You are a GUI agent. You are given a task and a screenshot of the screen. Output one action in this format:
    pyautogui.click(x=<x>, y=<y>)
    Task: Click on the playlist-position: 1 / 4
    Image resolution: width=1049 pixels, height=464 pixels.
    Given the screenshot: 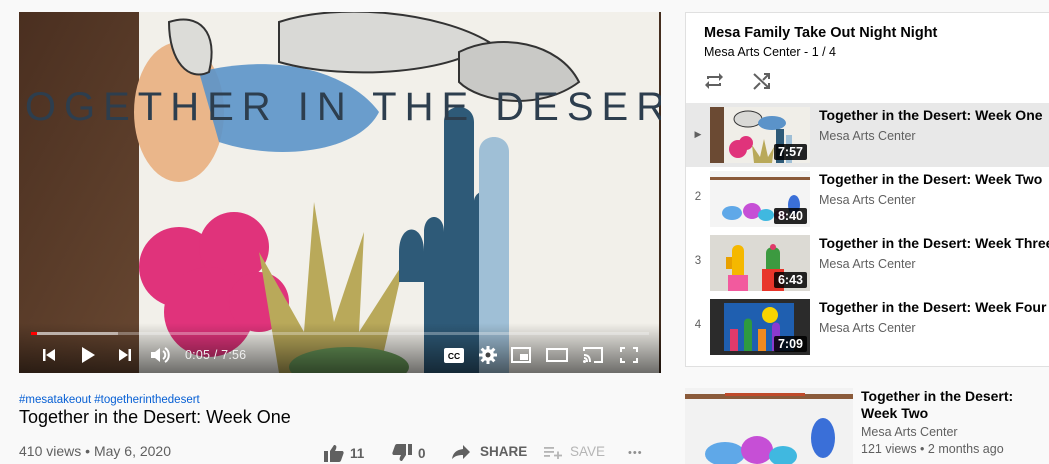 What is the action you would take?
    pyautogui.click(x=824, y=52)
    